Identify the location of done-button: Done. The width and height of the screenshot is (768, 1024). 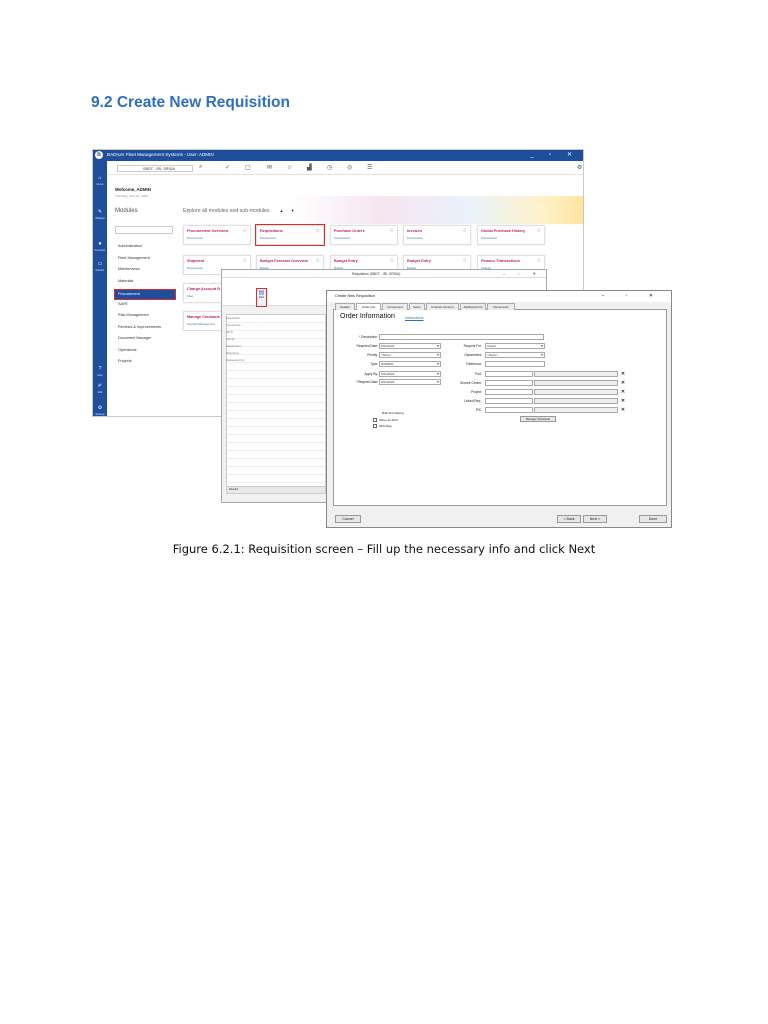
(653, 519).